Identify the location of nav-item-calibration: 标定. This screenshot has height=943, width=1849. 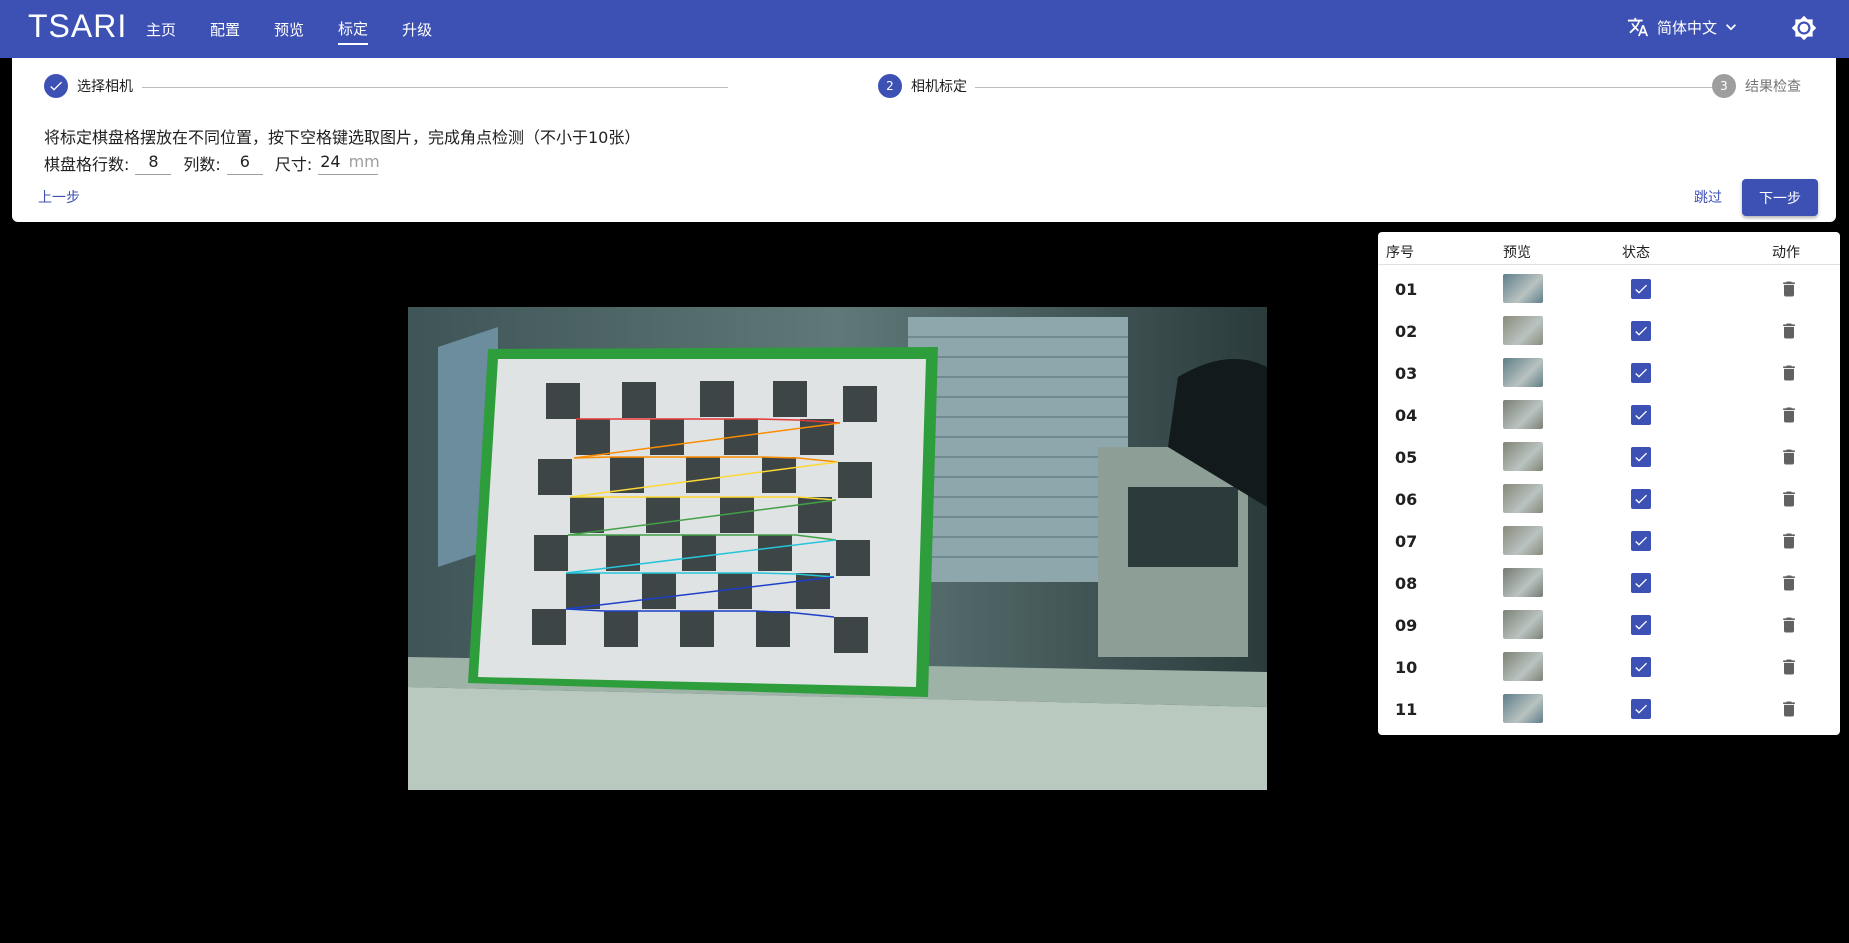
(353, 29).